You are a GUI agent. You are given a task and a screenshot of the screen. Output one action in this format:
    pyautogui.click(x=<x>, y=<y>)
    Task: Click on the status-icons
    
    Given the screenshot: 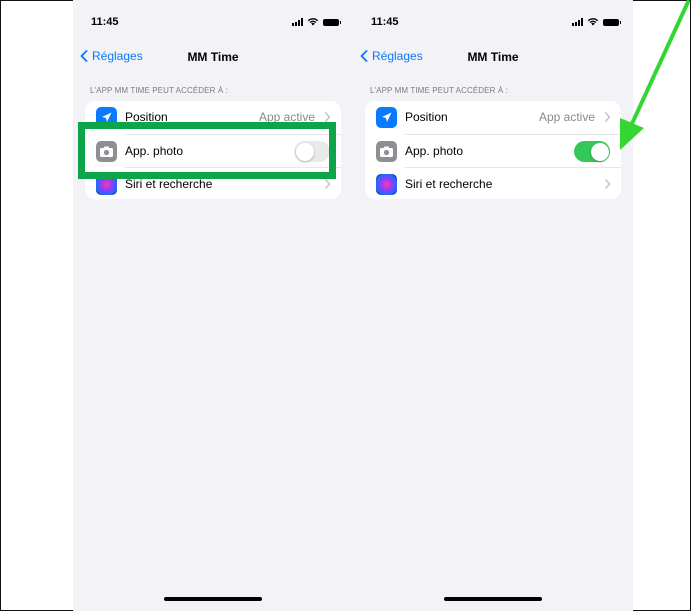 What is the action you would take?
    pyautogui.click(x=316, y=21)
    